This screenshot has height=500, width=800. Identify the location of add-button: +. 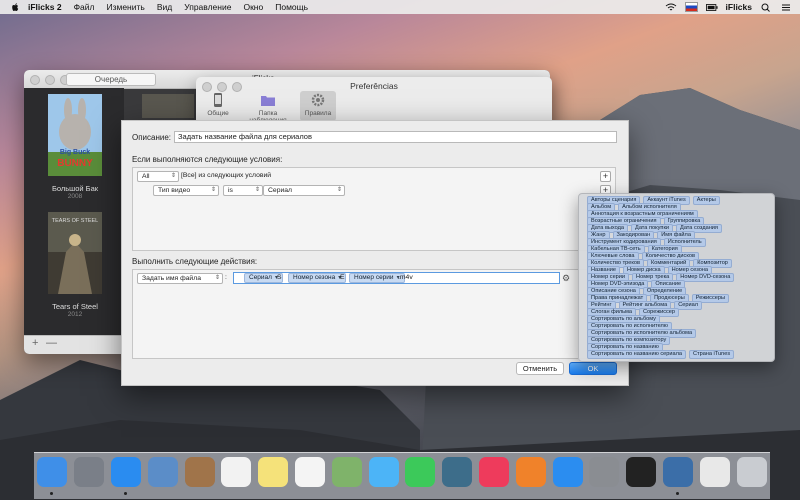
(35, 343).